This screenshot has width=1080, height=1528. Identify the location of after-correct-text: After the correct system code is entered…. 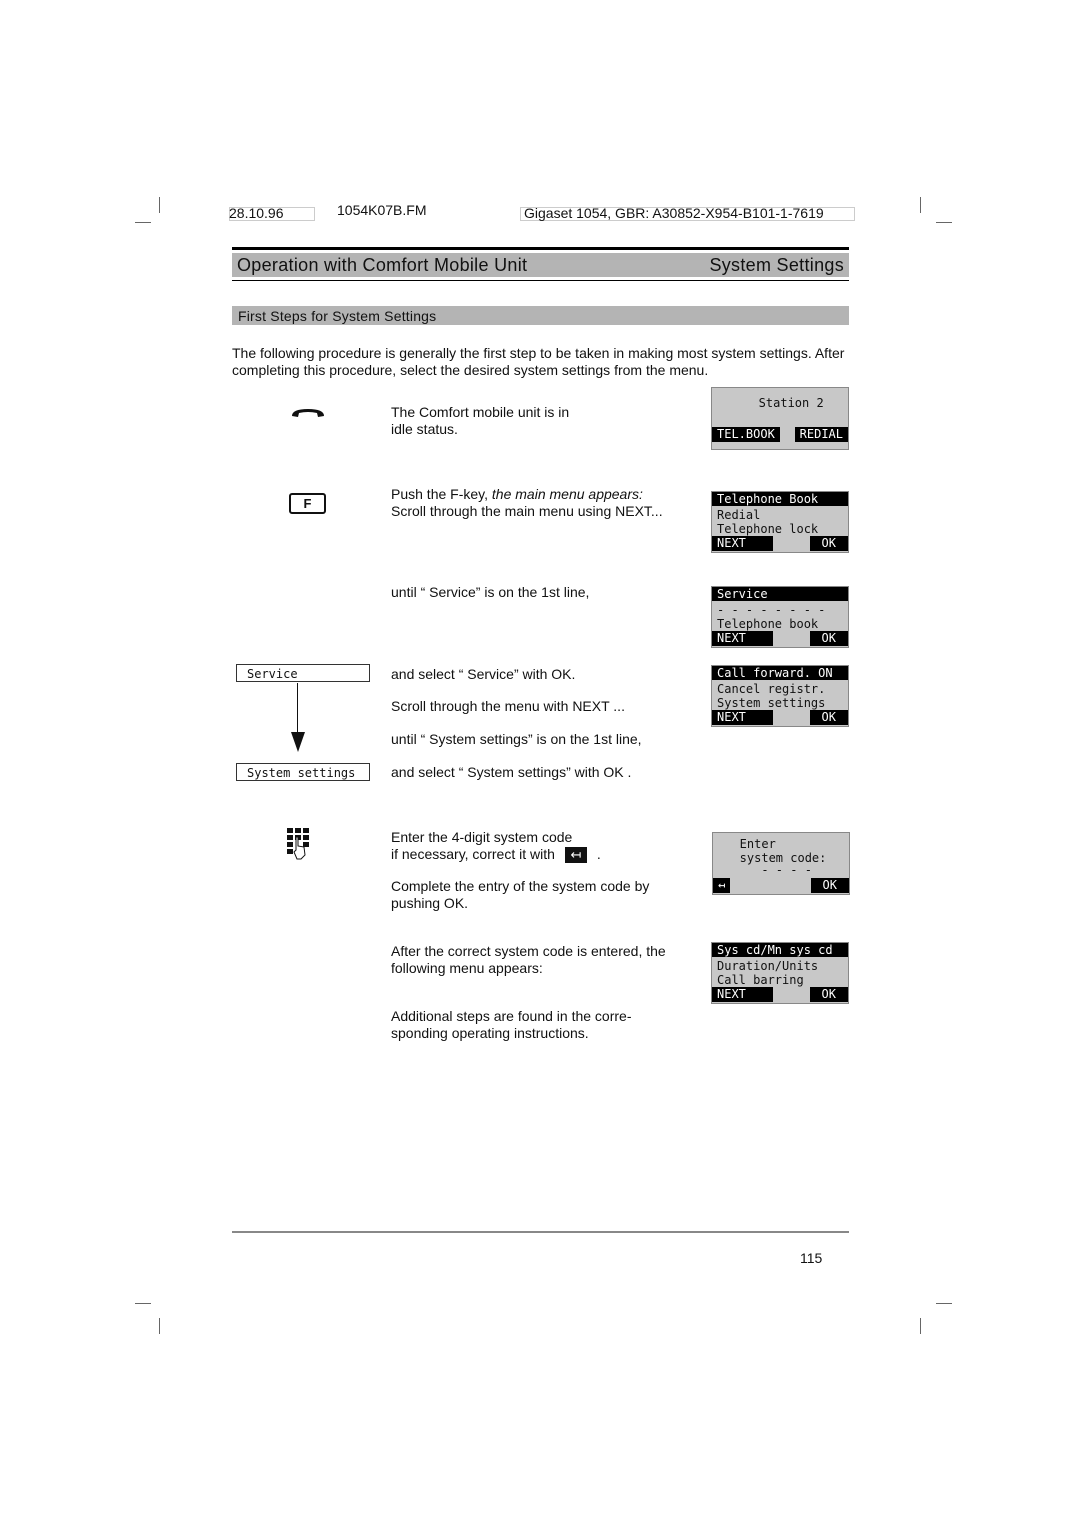
(528, 959).